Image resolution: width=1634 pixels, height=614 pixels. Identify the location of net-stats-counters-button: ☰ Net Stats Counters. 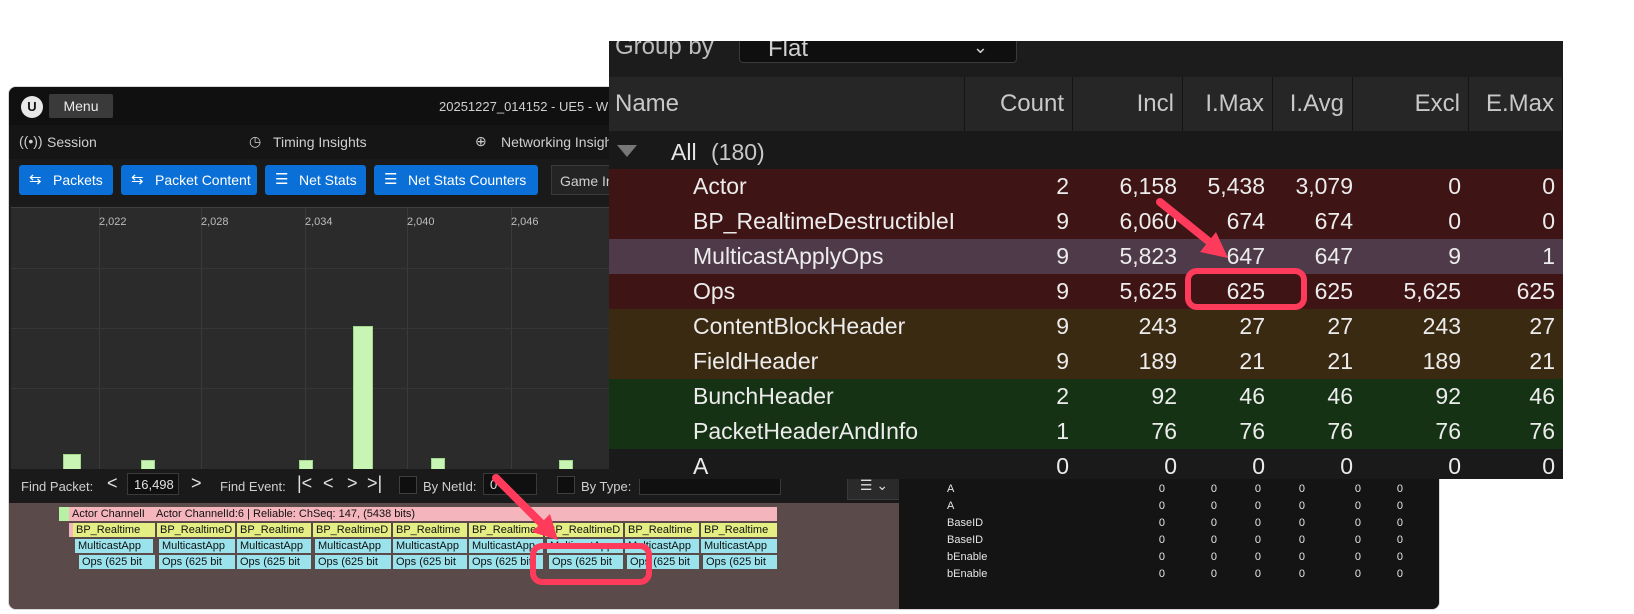
(456, 180).